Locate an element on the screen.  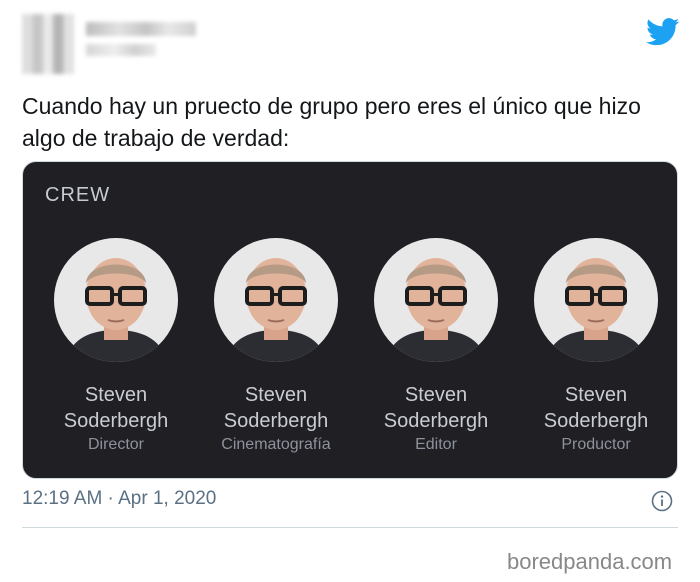
blurred-avatar is located at coordinates (48, 44).